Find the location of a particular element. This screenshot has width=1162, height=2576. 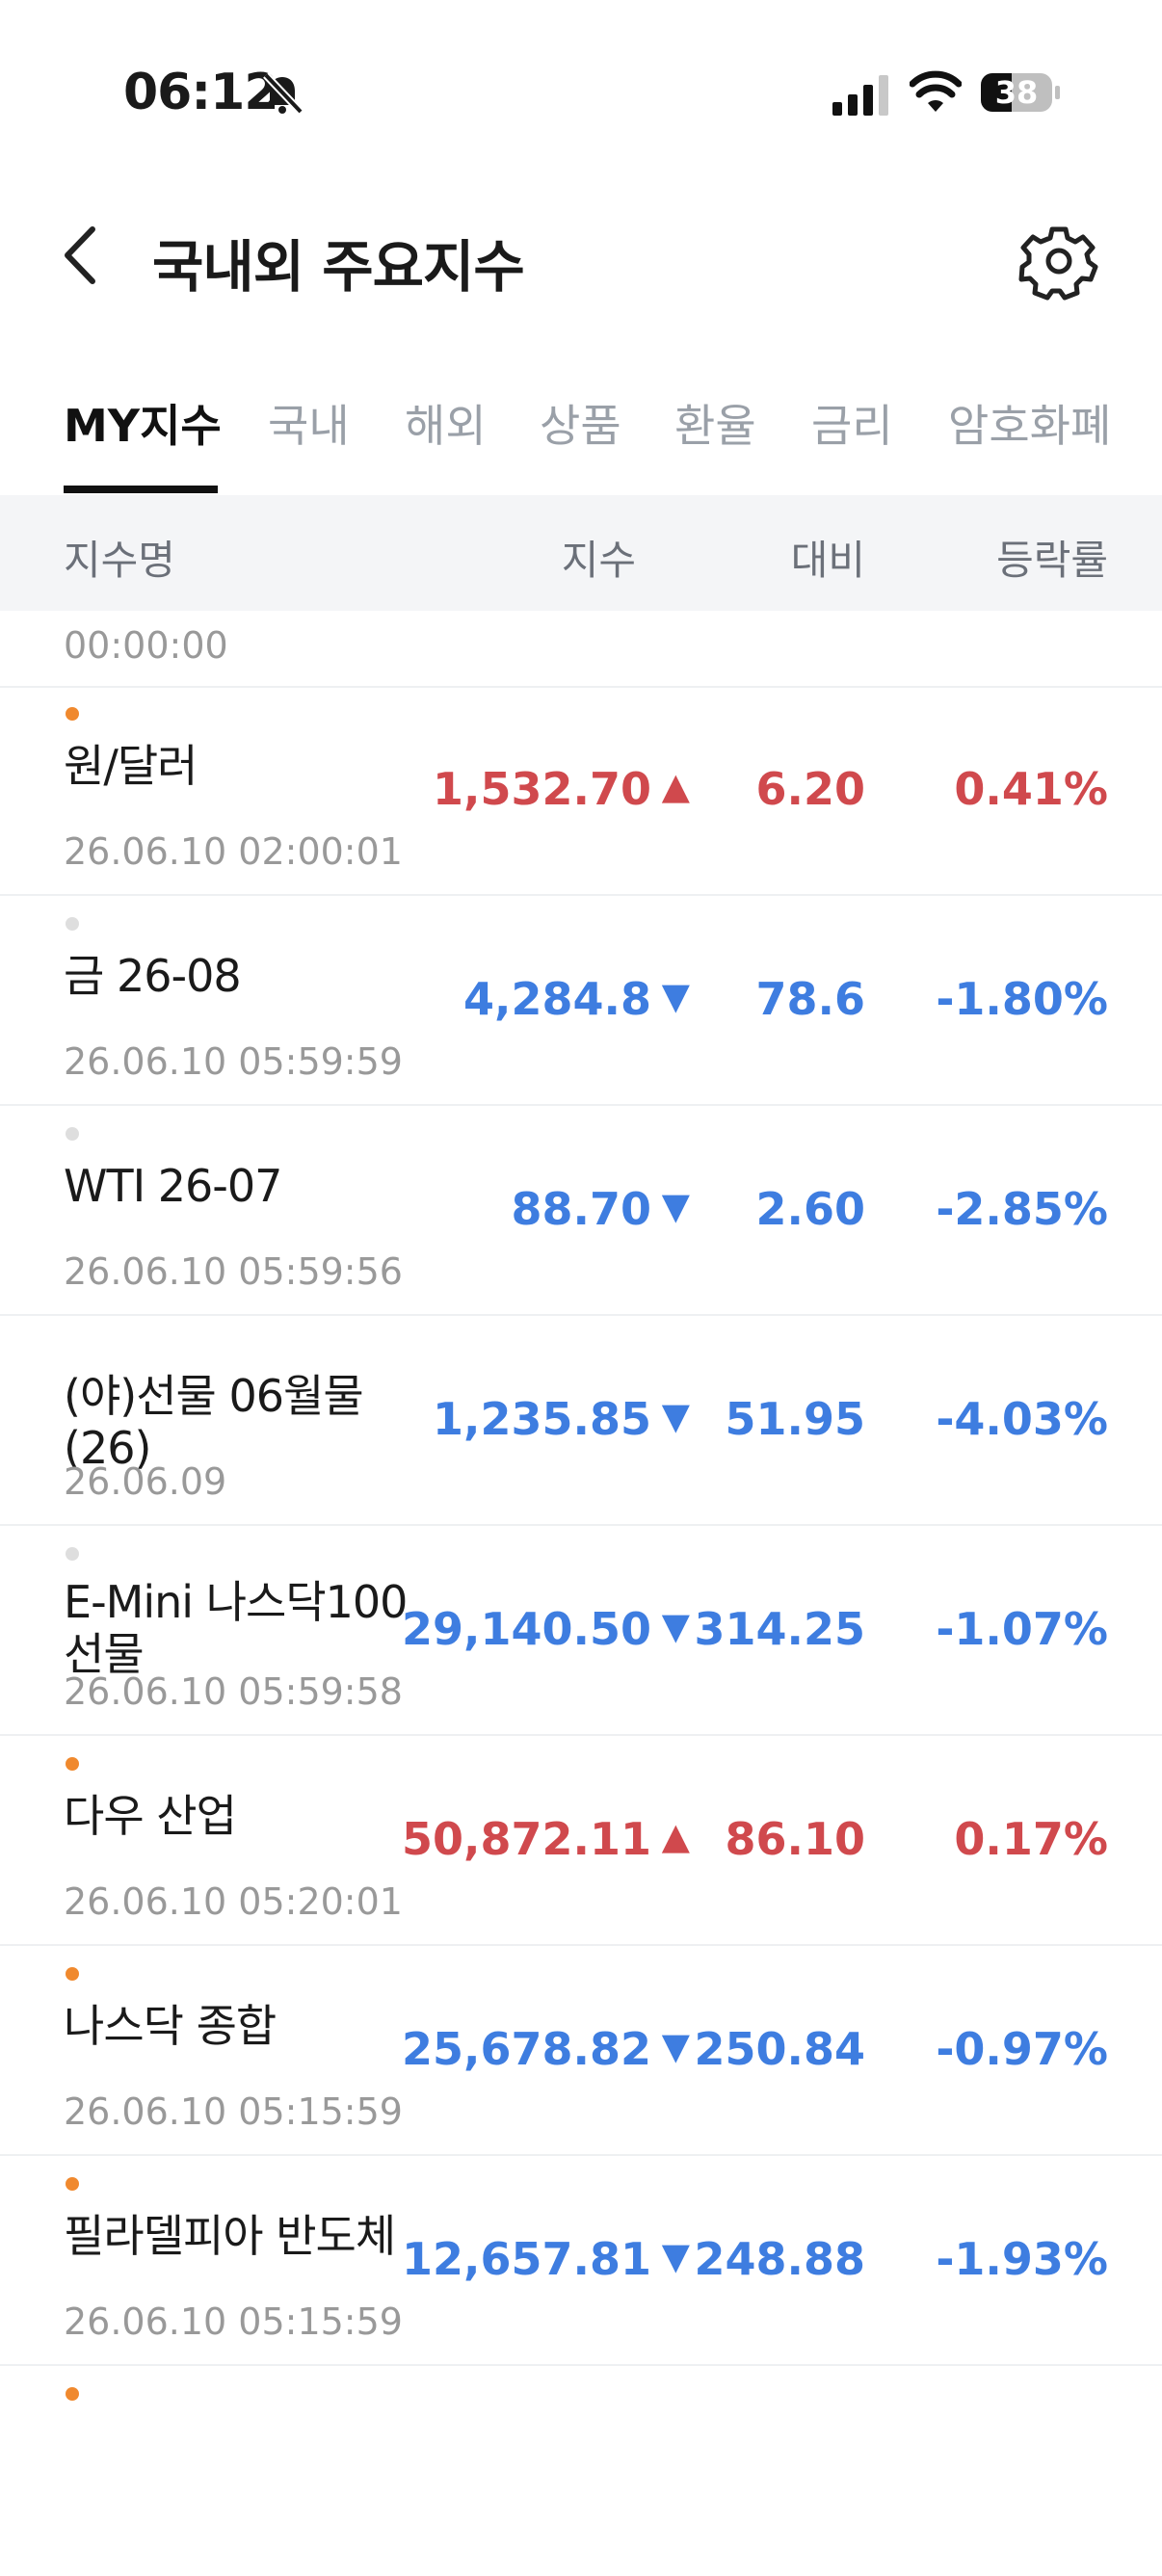

column-name: 지수명 is located at coordinates (120, 558).